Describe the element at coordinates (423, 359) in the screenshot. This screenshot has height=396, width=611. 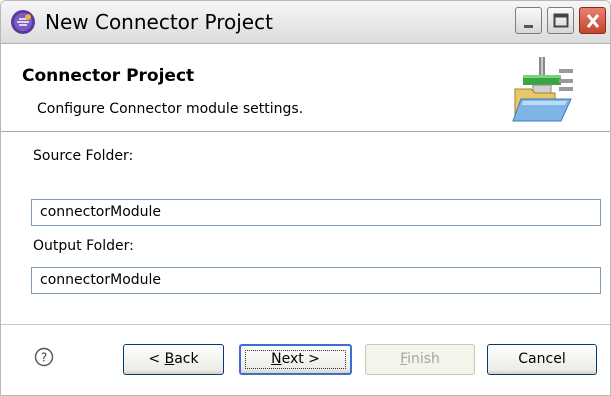
I see `finish-suffix: inish` at that location.